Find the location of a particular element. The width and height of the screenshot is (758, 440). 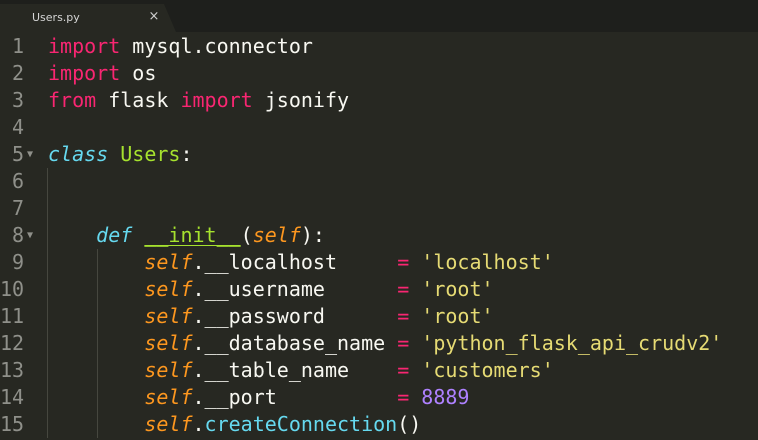

line-number: 11 is located at coordinates (12, 316).